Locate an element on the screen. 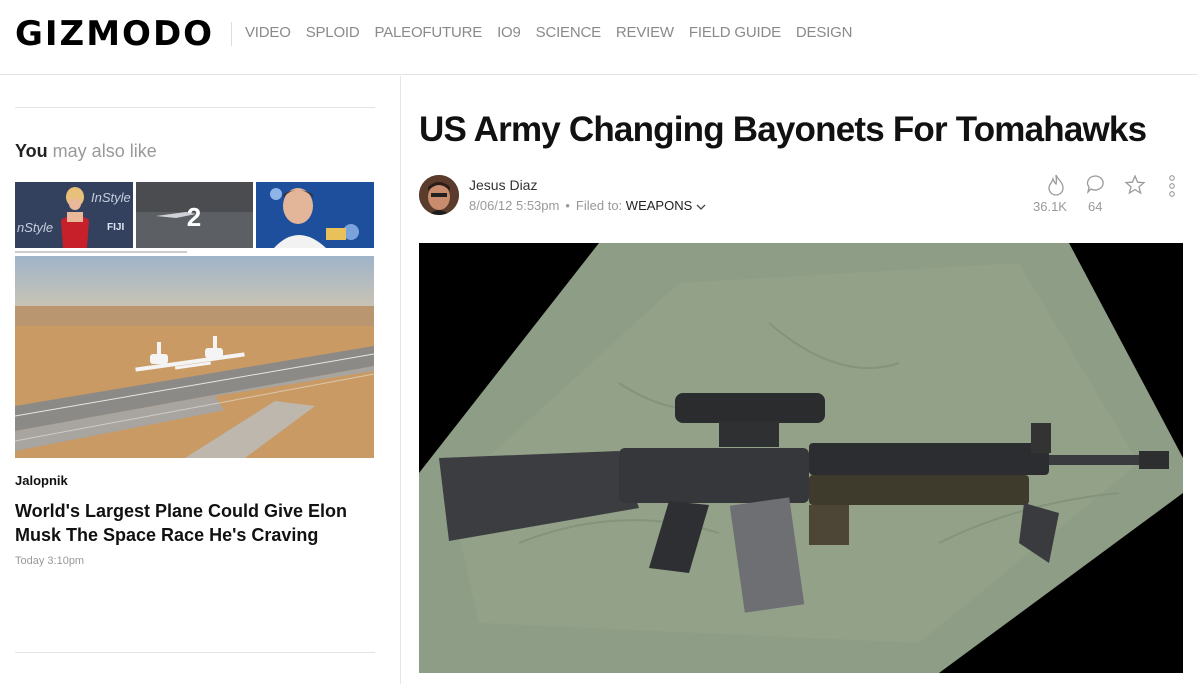 The width and height of the screenshot is (1197, 684). nav-item-io9: IO9 is located at coordinates (509, 32).